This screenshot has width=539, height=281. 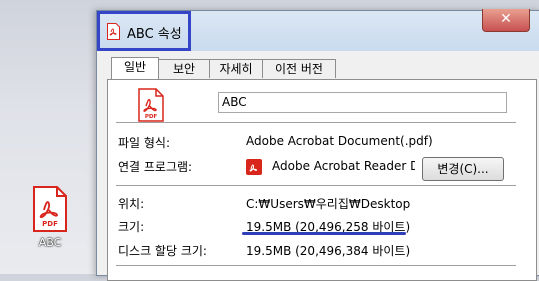 I want to click on file-name-input: ABC, so click(x=362, y=102).